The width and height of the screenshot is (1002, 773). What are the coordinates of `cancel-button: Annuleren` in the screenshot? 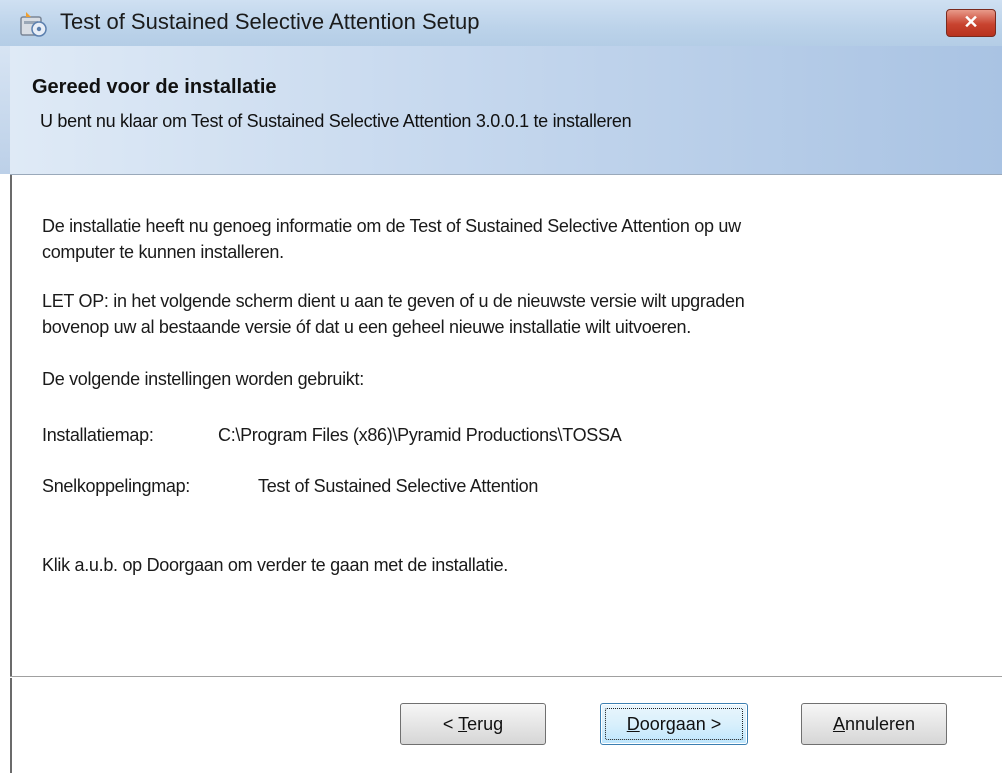 It's located at (874, 724).